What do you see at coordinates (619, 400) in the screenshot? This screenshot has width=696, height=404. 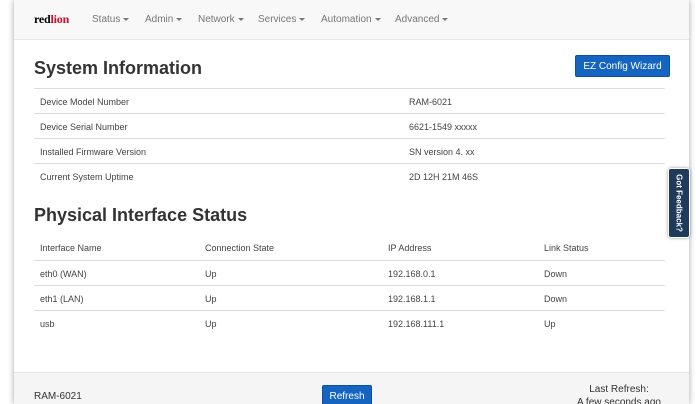 I see `last-refresh-value: A few seconds ago` at bounding box center [619, 400].